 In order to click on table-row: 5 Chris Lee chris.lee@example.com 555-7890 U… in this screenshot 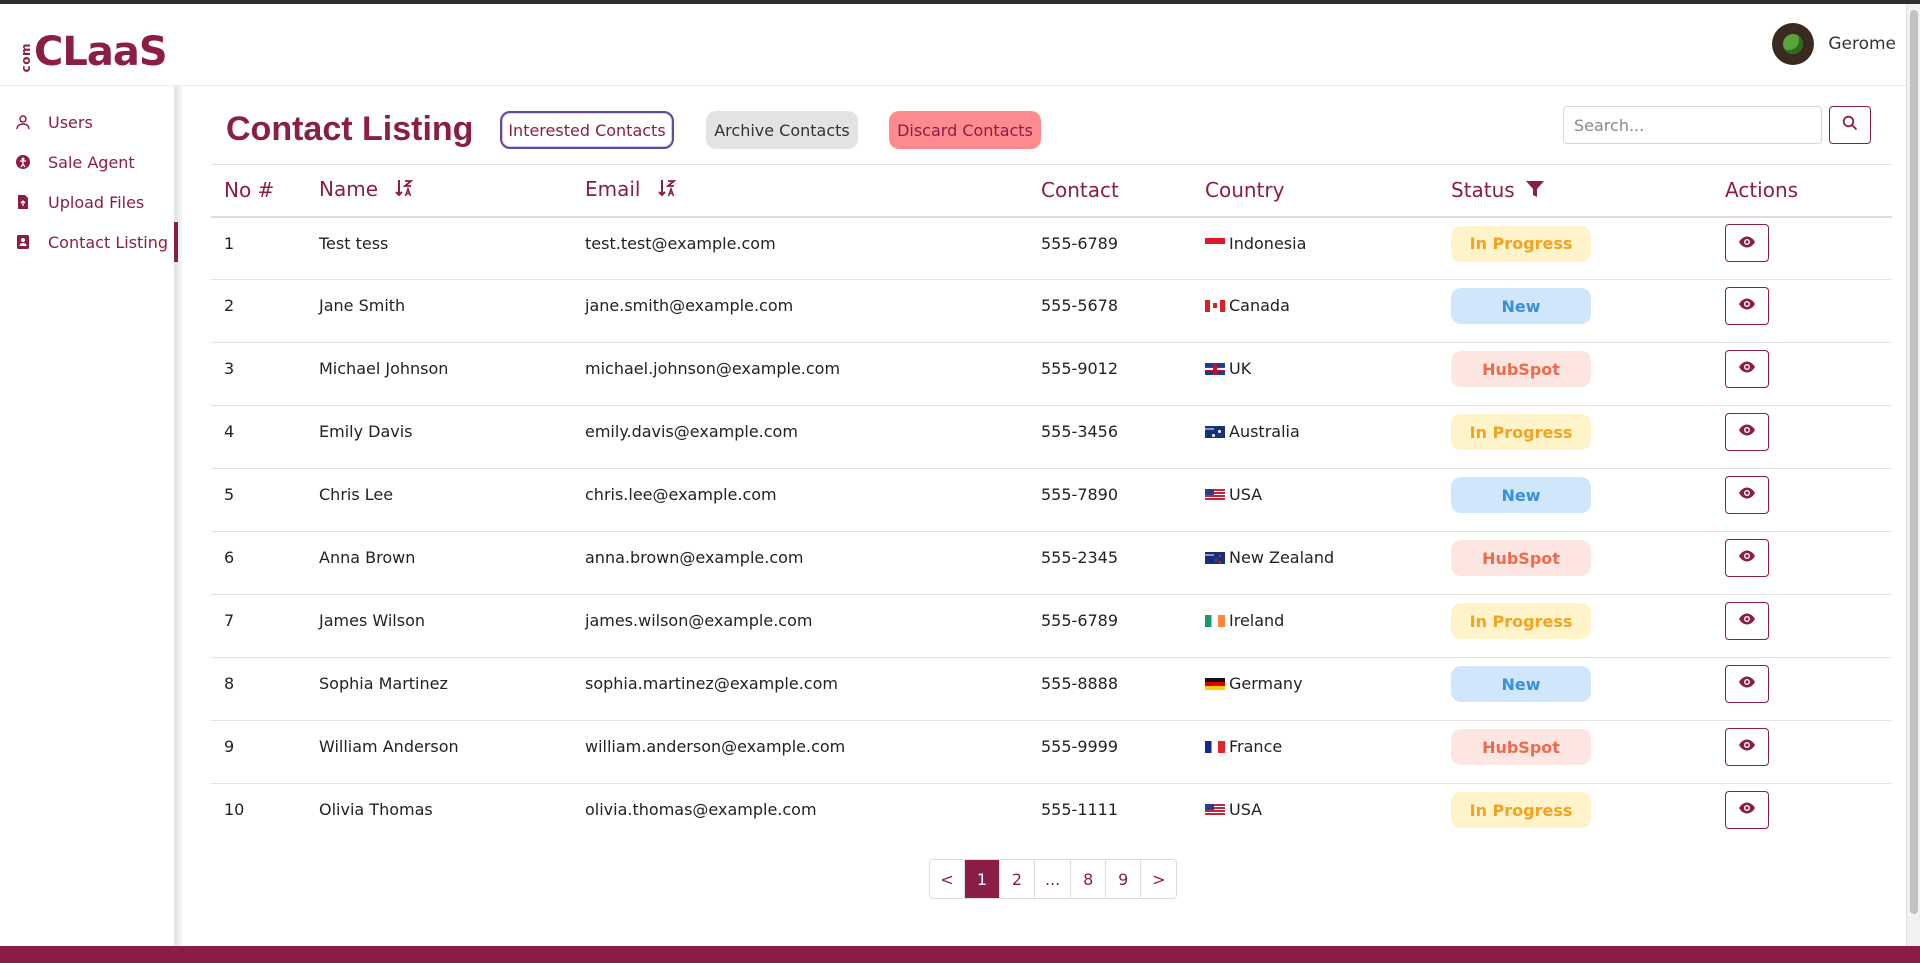, I will do `click(1051, 500)`.